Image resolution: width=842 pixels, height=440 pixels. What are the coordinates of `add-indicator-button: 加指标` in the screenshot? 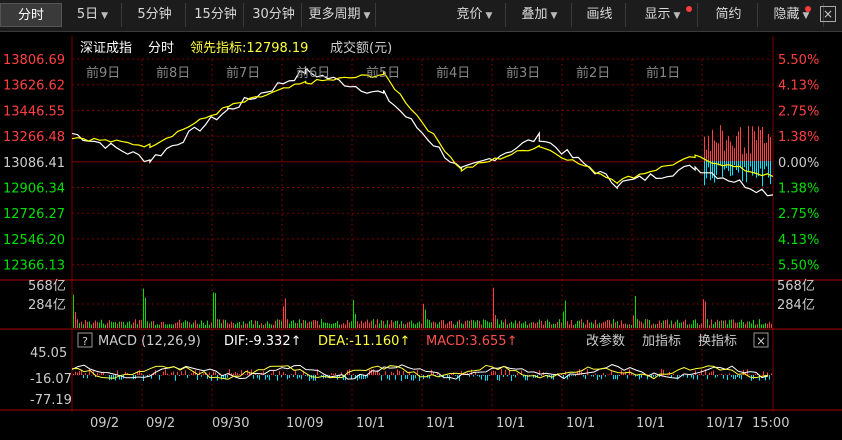 It's located at (661, 341).